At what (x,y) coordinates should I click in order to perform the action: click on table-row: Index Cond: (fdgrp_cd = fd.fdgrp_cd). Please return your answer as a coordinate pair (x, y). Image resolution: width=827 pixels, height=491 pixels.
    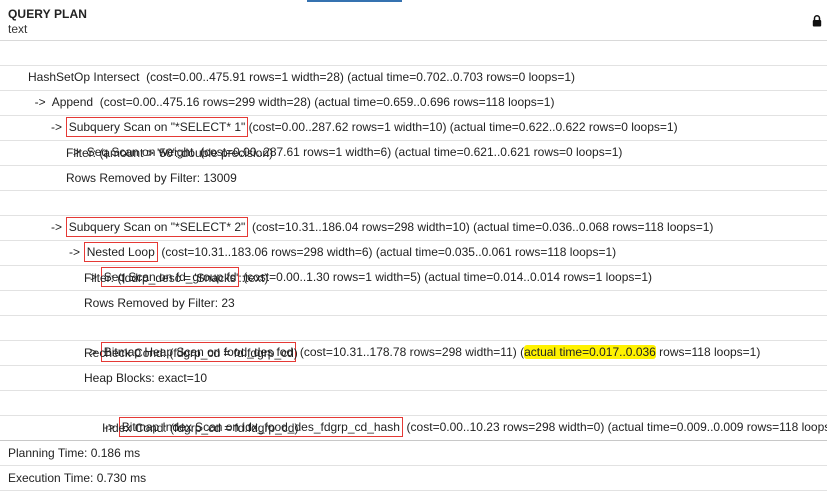
    Looking at the image, I should click on (413, 428).